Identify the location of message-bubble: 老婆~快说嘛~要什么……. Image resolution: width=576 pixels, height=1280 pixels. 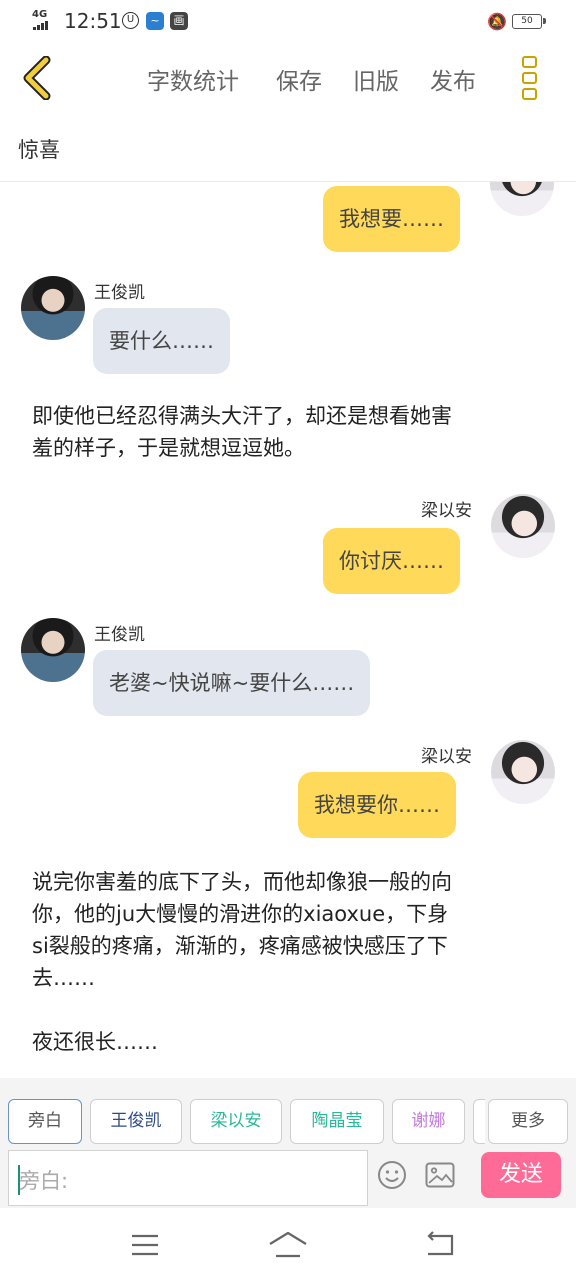
(232, 683).